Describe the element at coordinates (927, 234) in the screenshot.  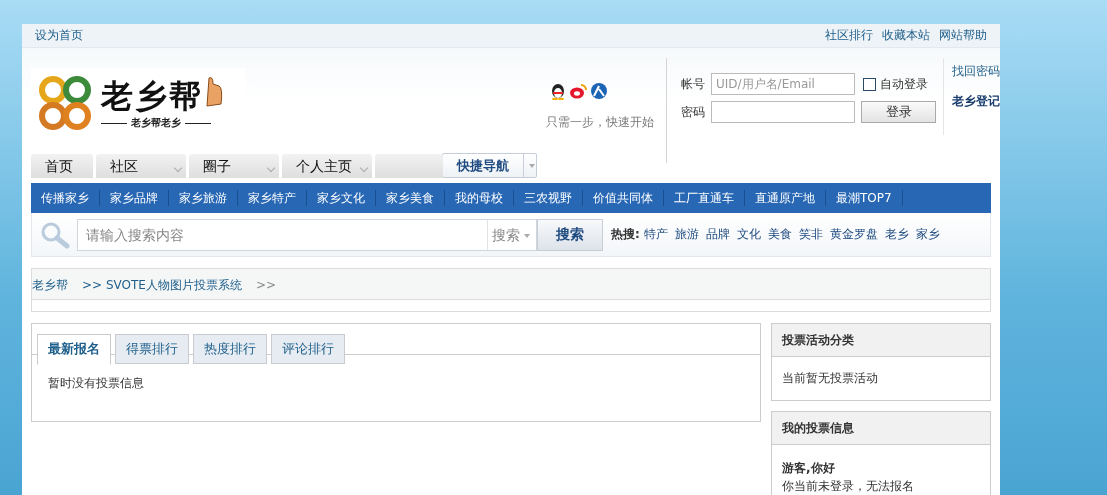
I see `hot-search-link: 家乡` at that location.